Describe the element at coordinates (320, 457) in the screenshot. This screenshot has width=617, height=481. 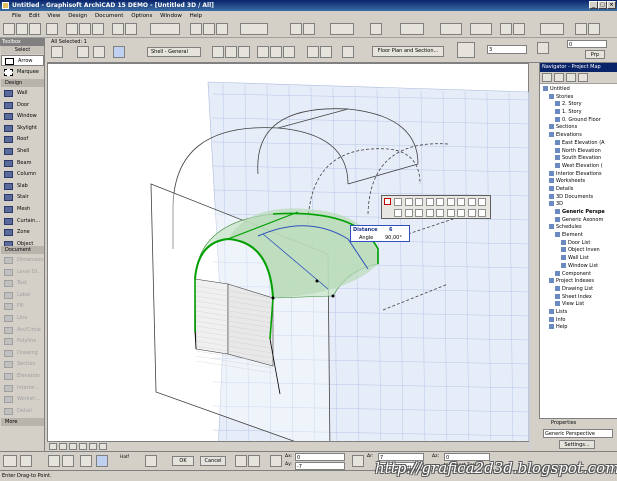
I see `dx-field: 0` at that location.